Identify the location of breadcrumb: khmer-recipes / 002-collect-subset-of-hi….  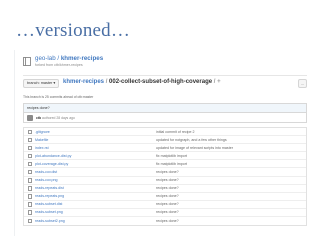
(142, 82).